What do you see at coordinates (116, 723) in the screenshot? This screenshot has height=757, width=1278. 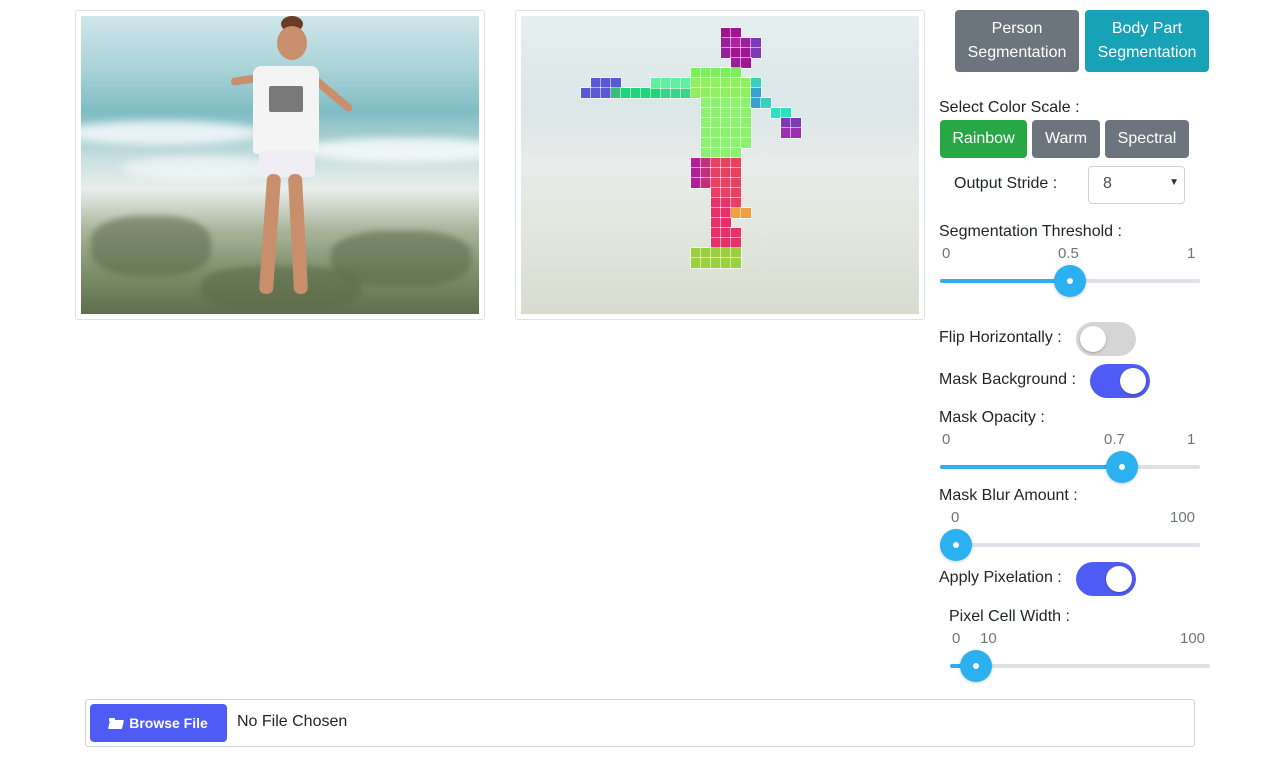 I see `folder-open-icon` at bounding box center [116, 723].